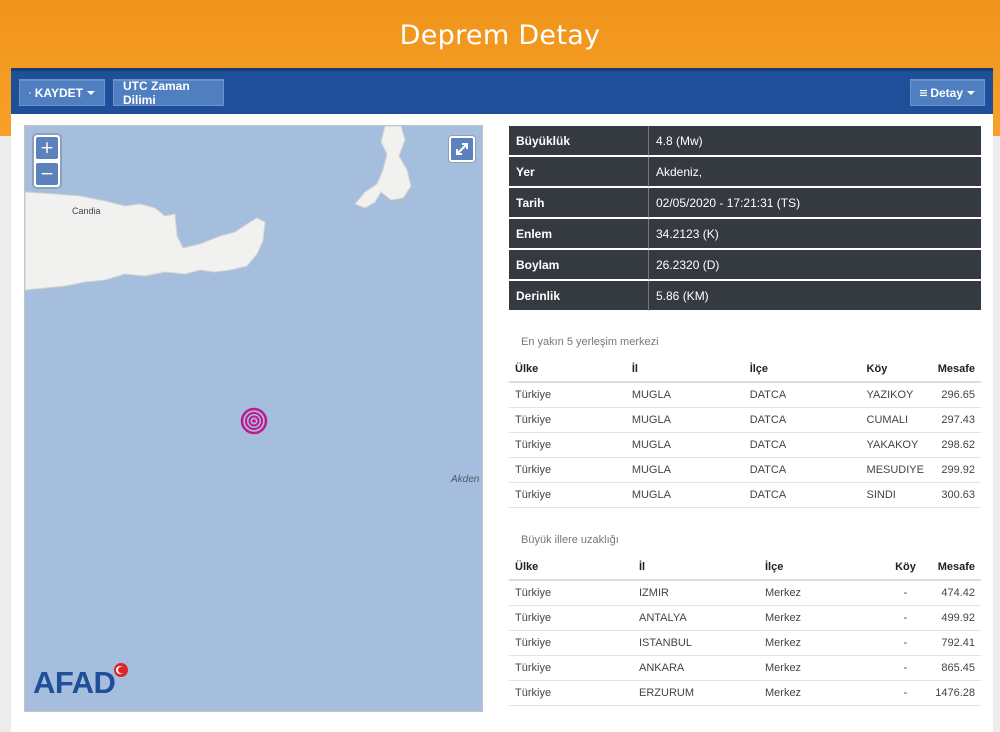  I want to click on table-cell: IZMIR, so click(696, 593).